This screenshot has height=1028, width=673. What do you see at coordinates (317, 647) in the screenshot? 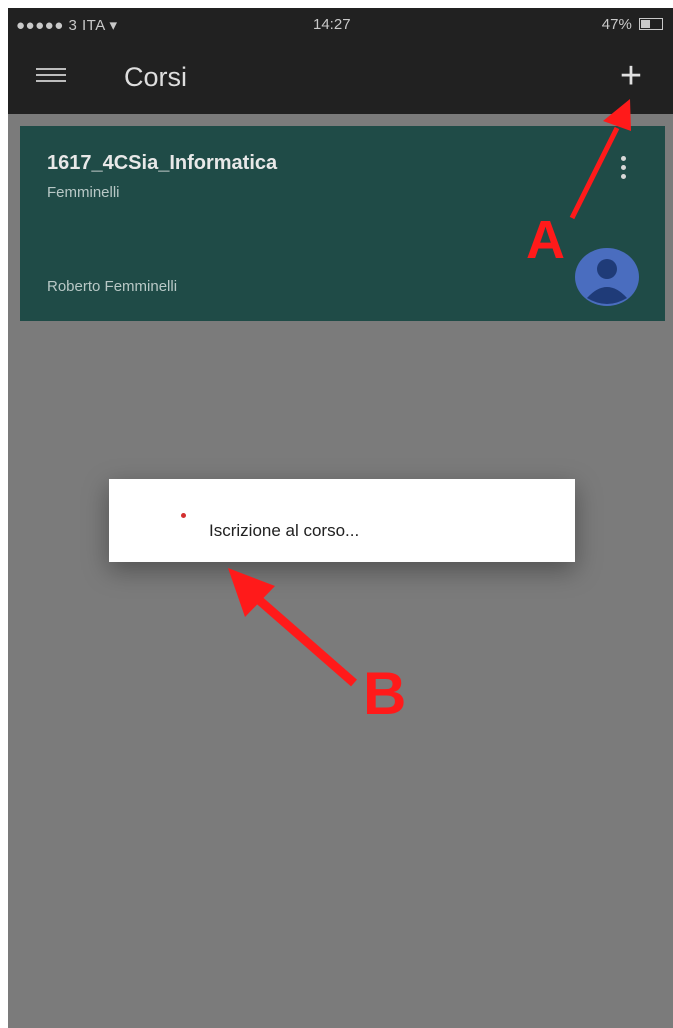
I see `arrow-b-annotation: B` at bounding box center [317, 647].